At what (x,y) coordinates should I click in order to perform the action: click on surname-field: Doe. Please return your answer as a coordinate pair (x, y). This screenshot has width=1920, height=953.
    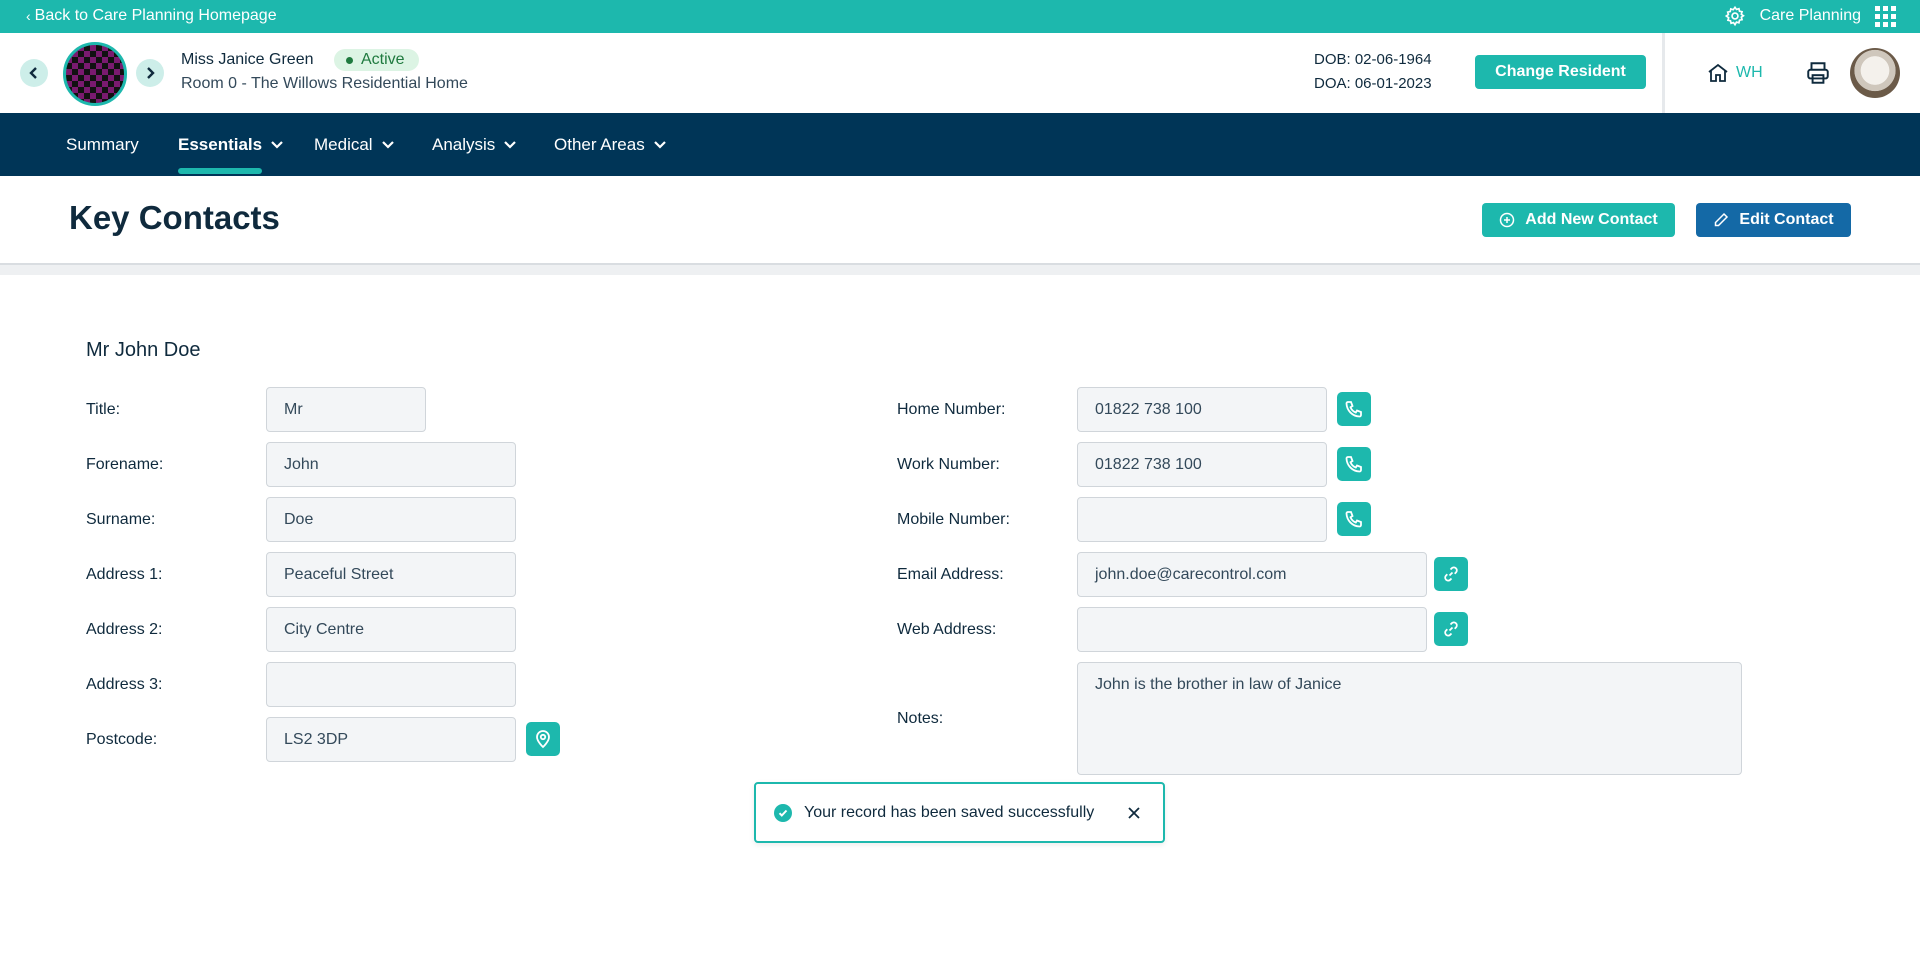
    Looking at the image, I should click on (391, 519).